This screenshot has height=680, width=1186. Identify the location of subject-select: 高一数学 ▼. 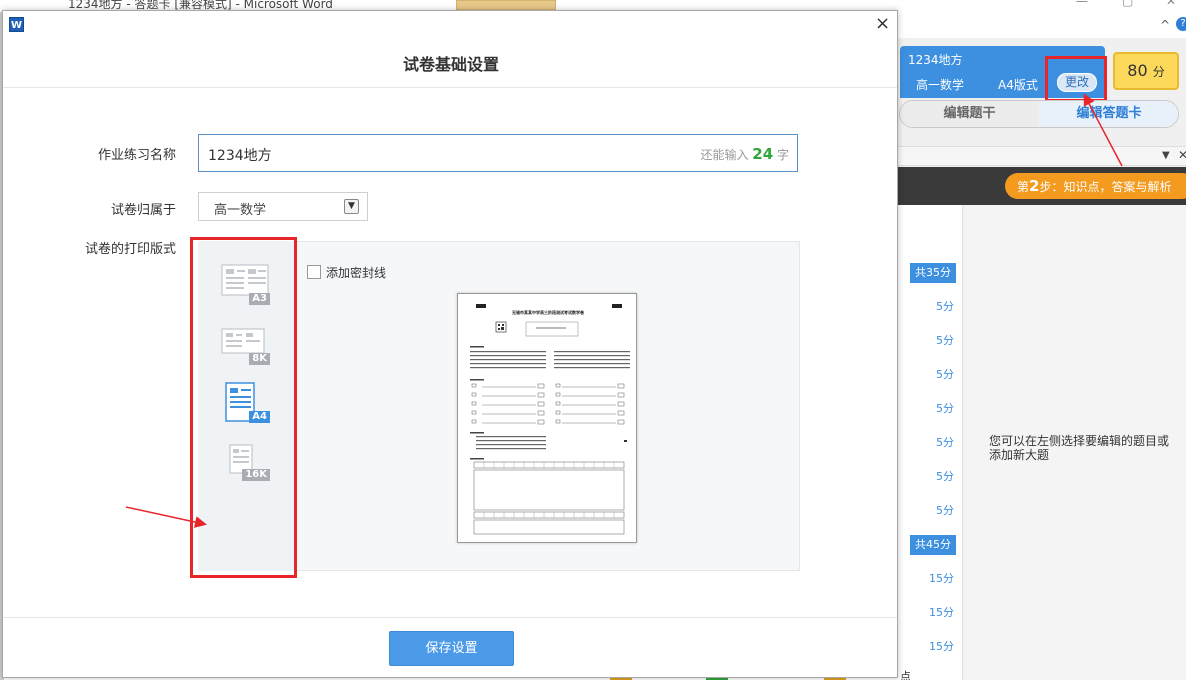
(283, 206).